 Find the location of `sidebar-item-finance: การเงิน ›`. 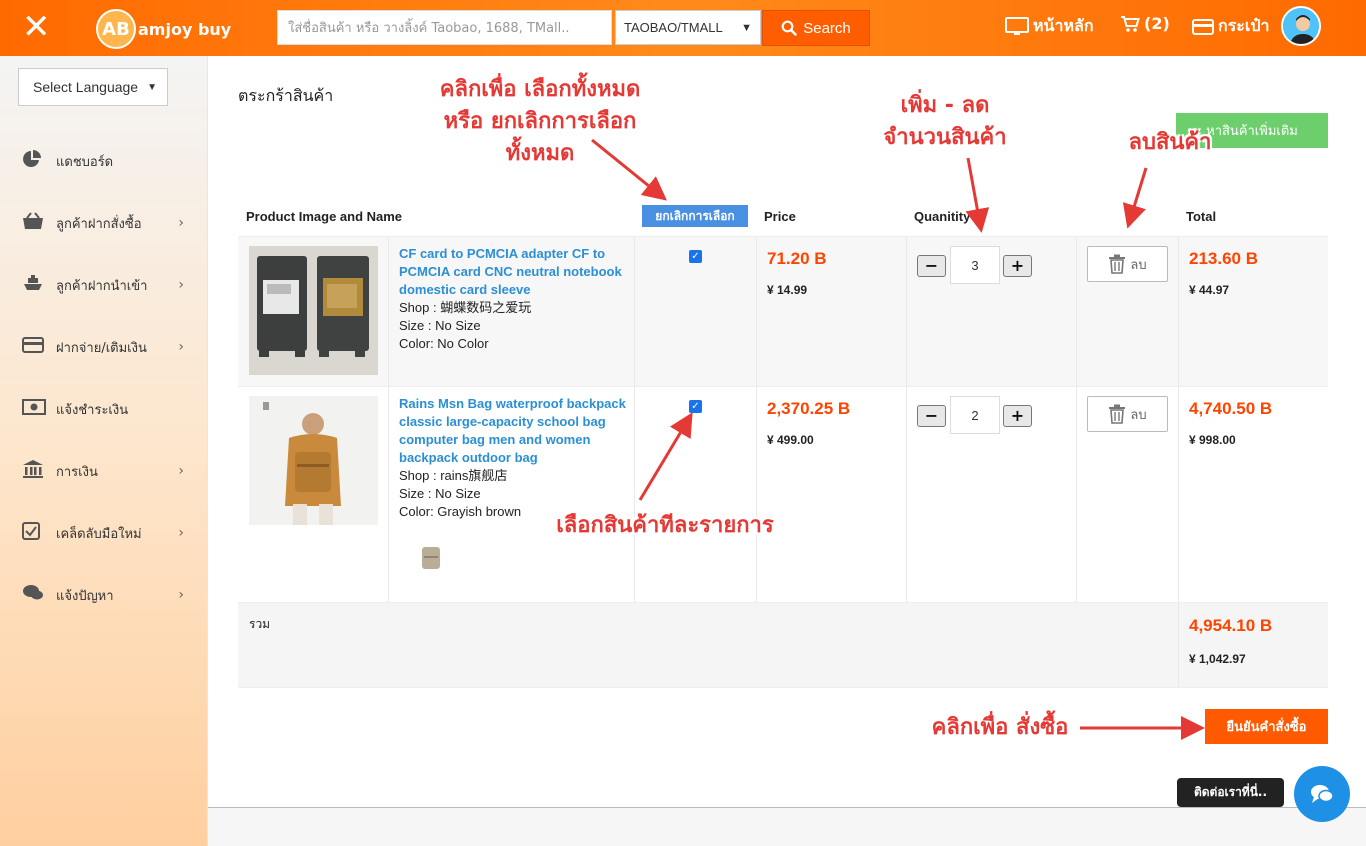

sidebar-item-finance: การเงิน › is located at coordinates (107, 471).